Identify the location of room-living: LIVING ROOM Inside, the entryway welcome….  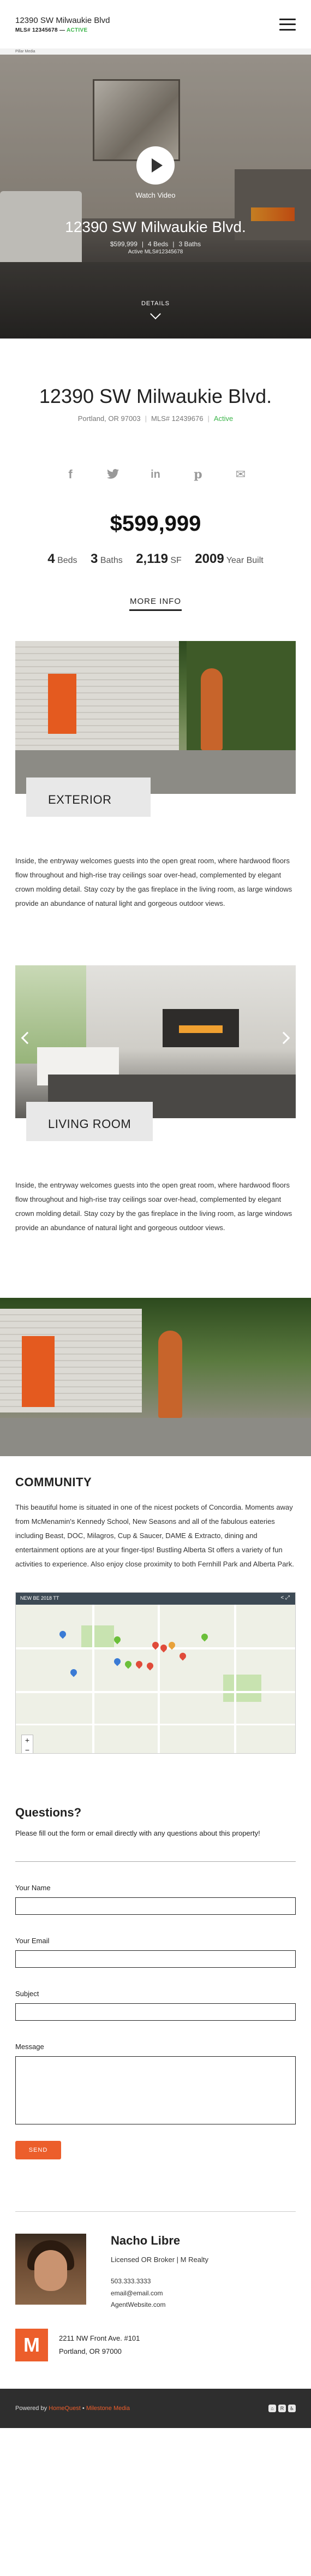
(155, 1100).